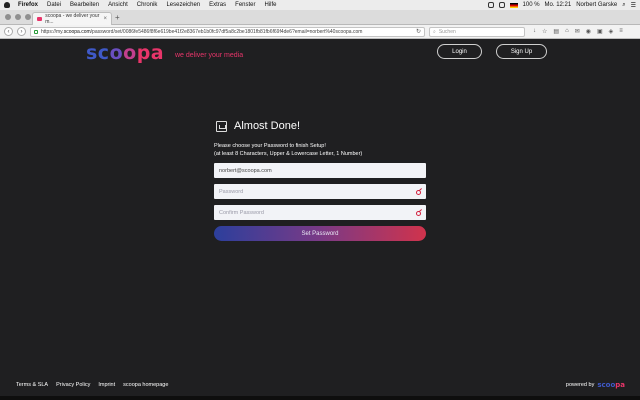 This screenshot has width=640, height=400. What do you see at coordinates (320, 191) in the screenshot?
I see `password-field: Password` at bounding box center [320, 191].